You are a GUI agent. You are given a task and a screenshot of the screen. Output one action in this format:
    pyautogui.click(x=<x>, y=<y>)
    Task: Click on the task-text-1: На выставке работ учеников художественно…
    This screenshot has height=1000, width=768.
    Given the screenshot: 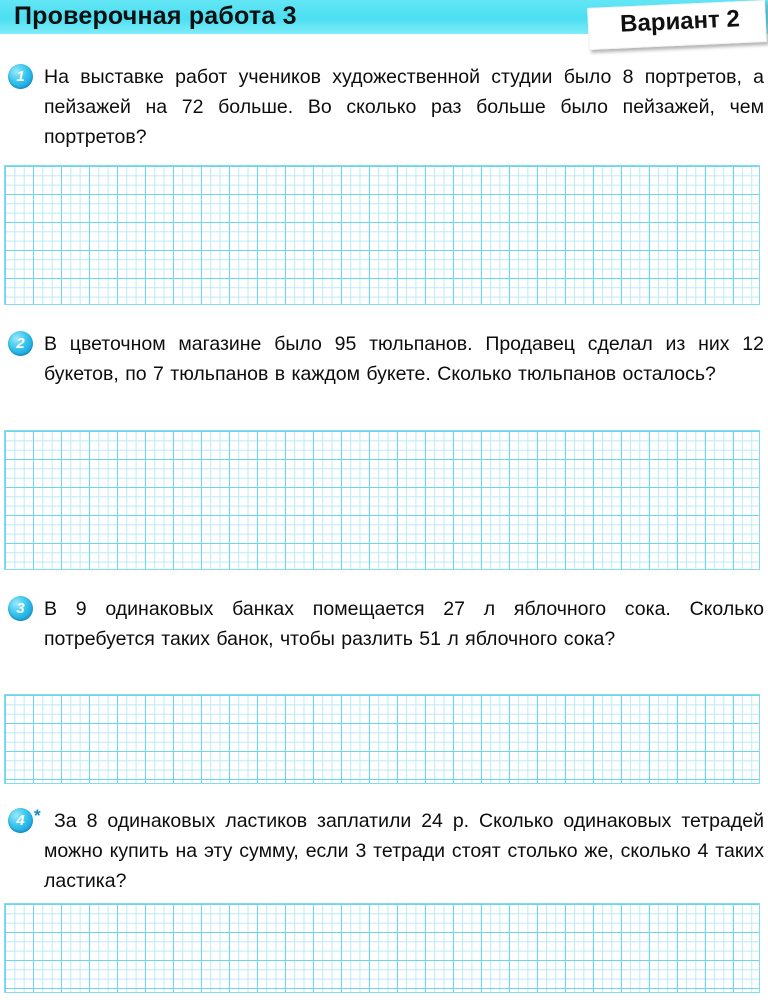 What is the action you would take?
    pyautogui.click(x=404, y=107)
    